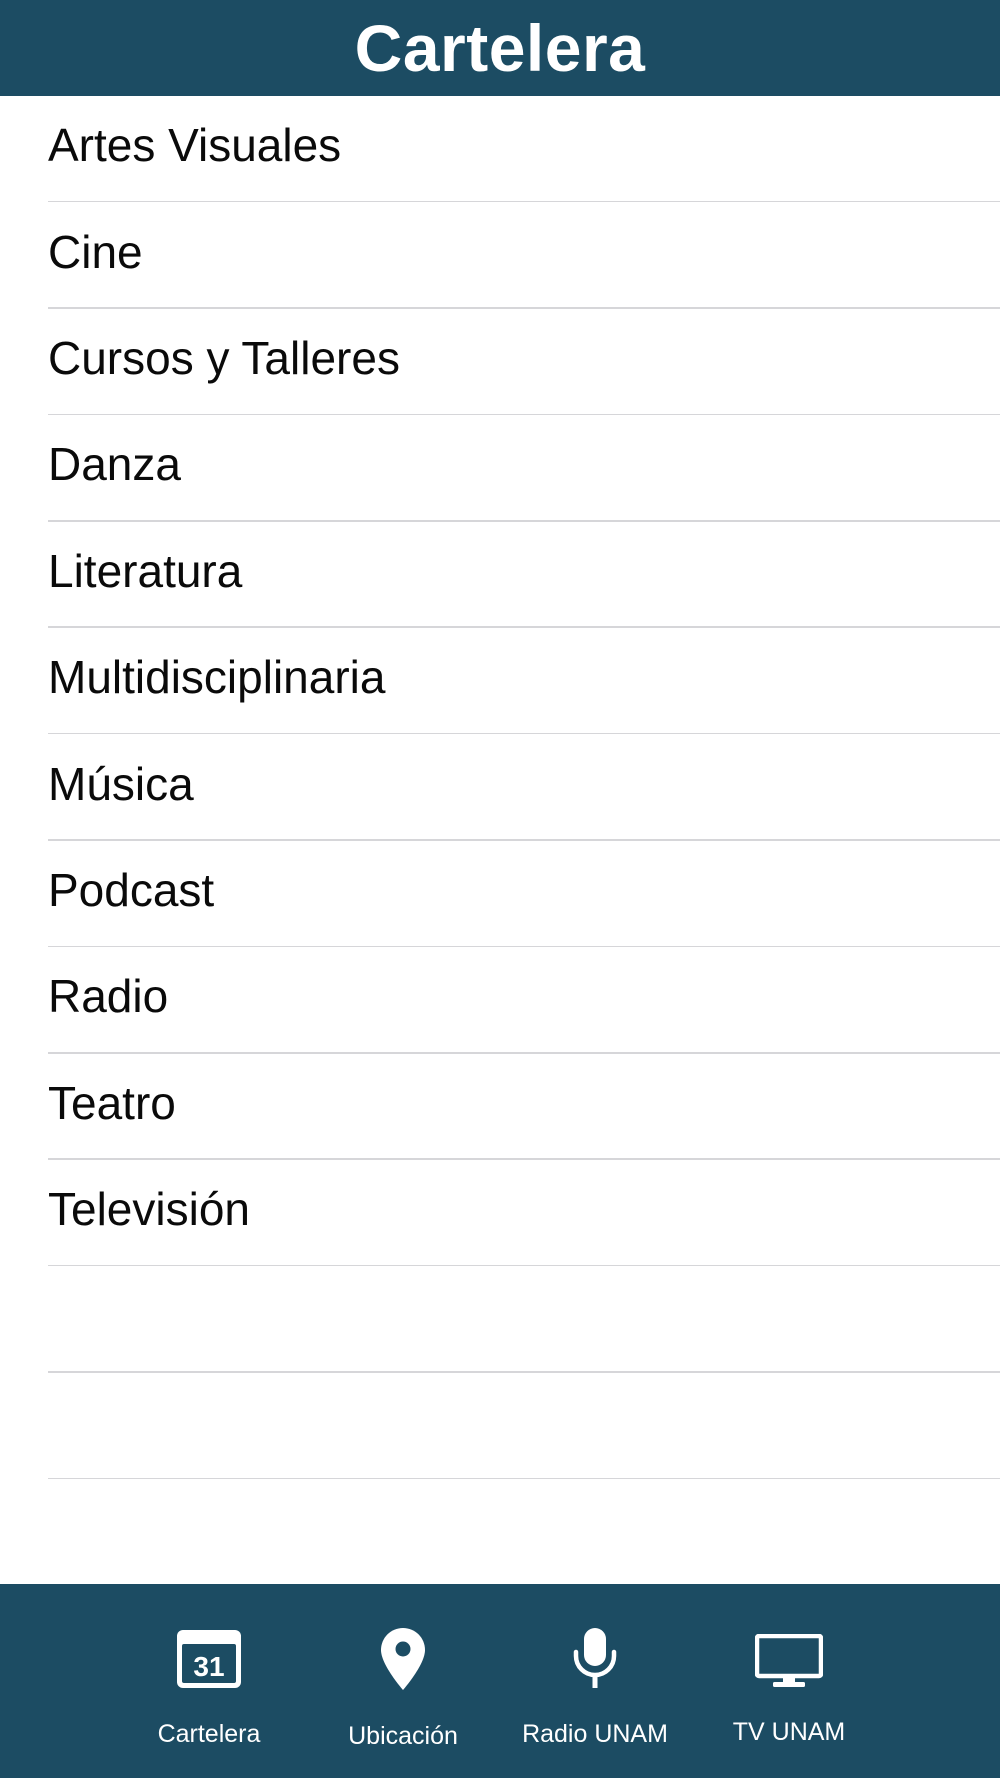  Describe the element at coordinates (595, 1658) in the screenshot. I see `microphone-icon` at that location.